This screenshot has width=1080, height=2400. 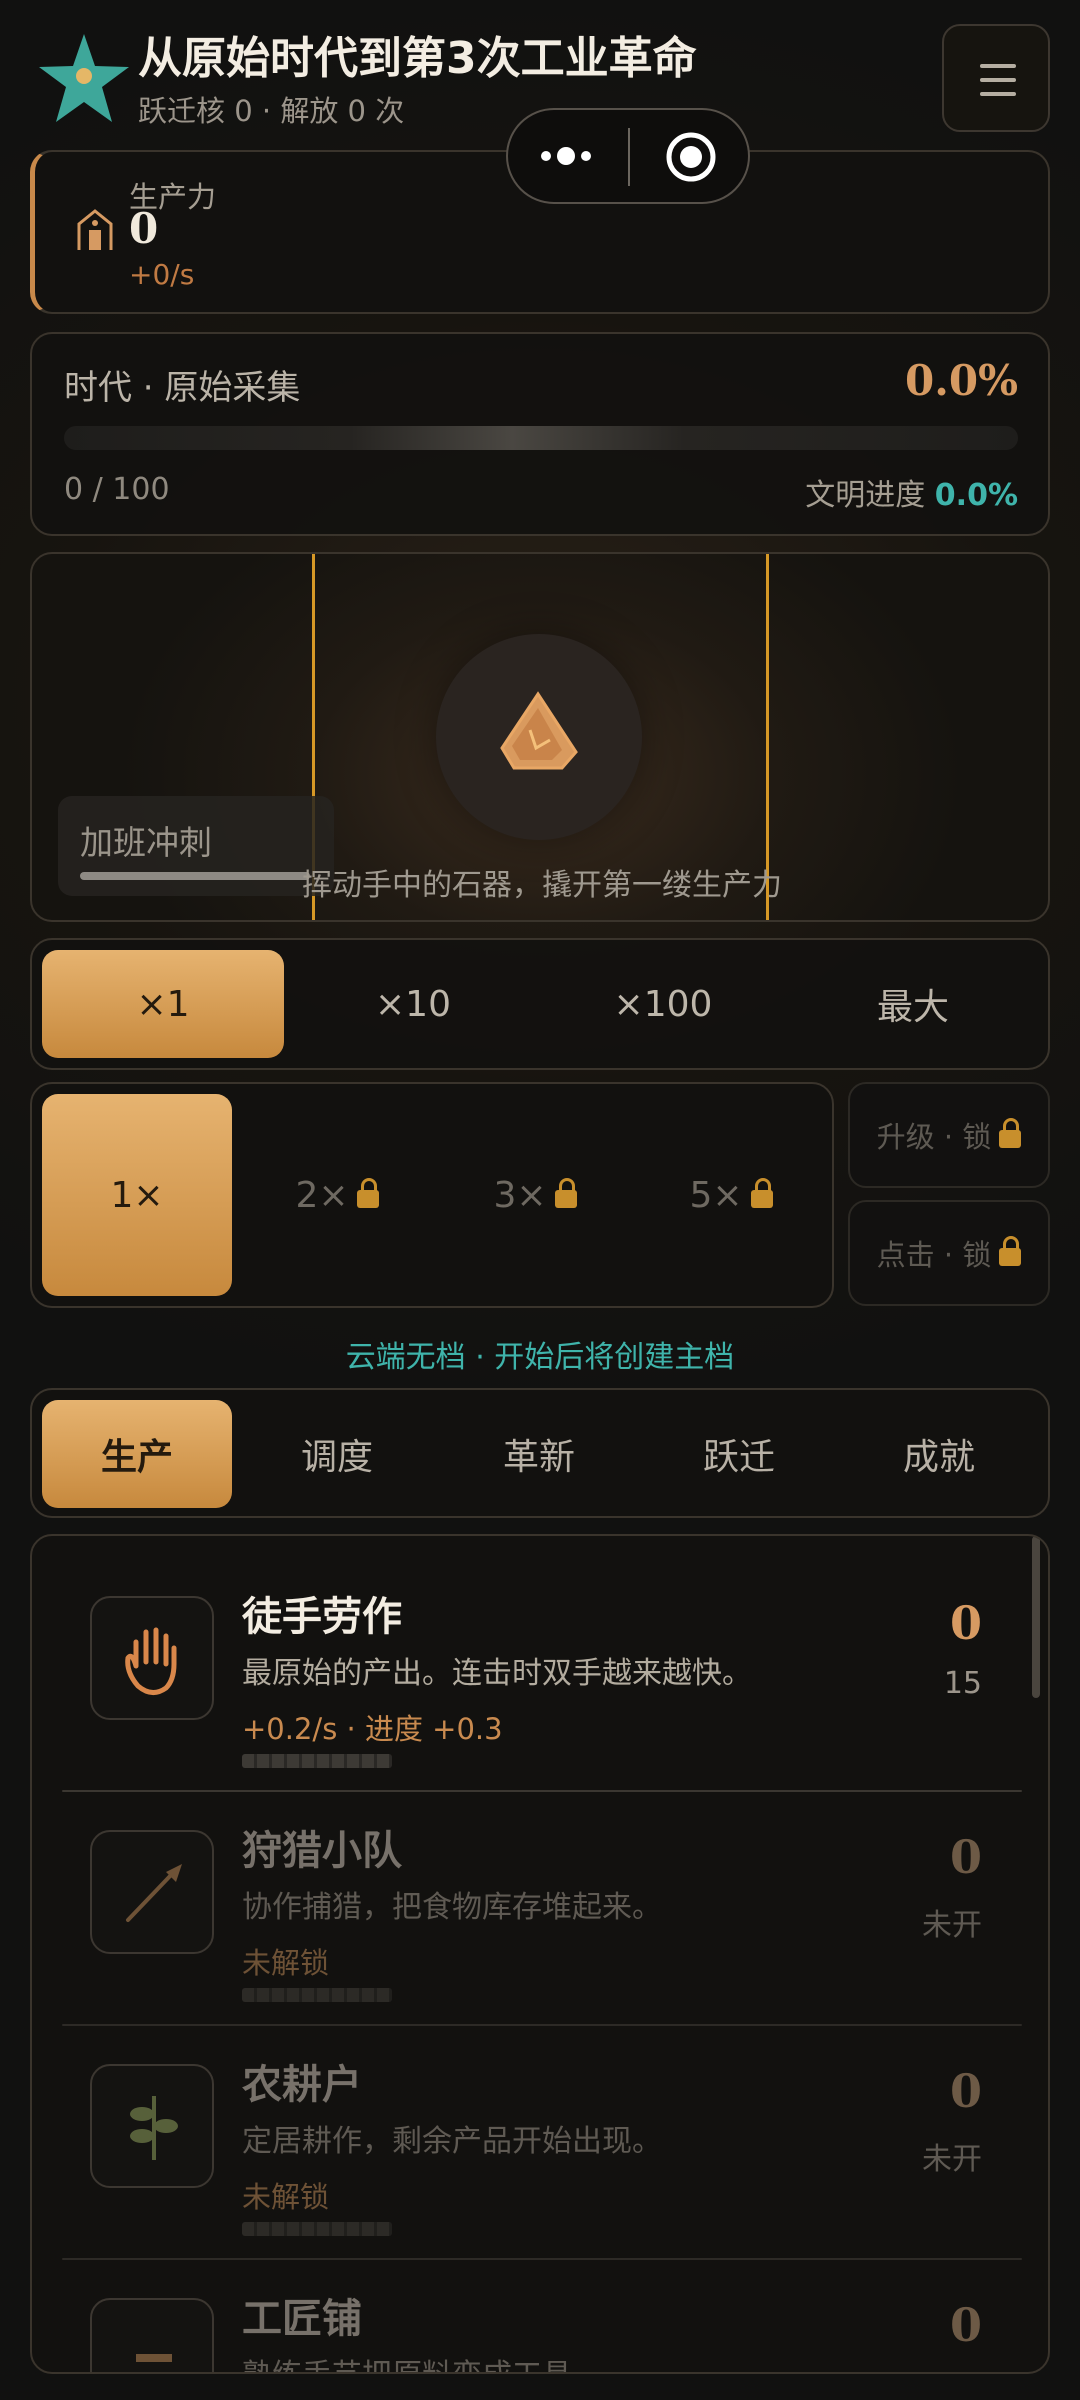 What do you see at coordinates (302, 2319) in the screenshot?
I see `item-name: 工匠铺` at bounding box center [302, 2319].